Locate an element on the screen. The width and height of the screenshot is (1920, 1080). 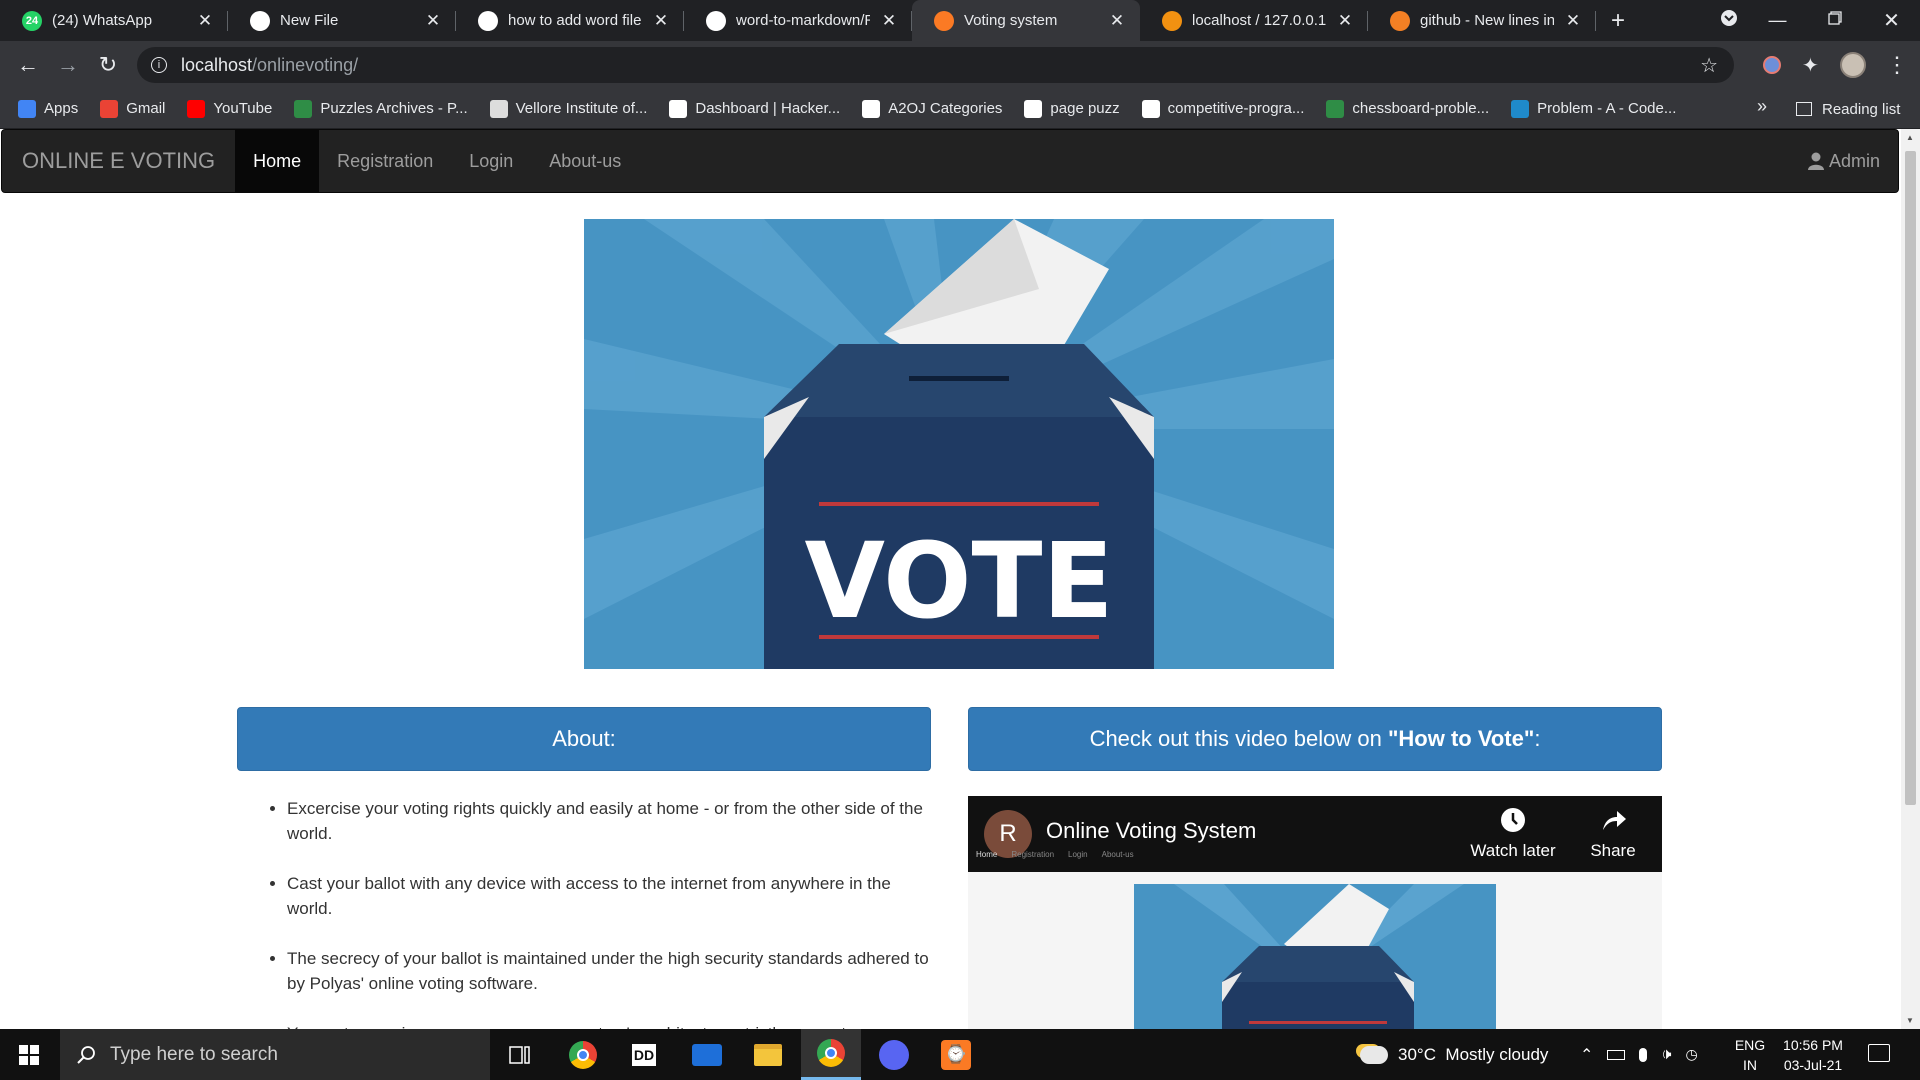
video-heading-prefix: Check out this video below on is located at coordinates (1238, 738).